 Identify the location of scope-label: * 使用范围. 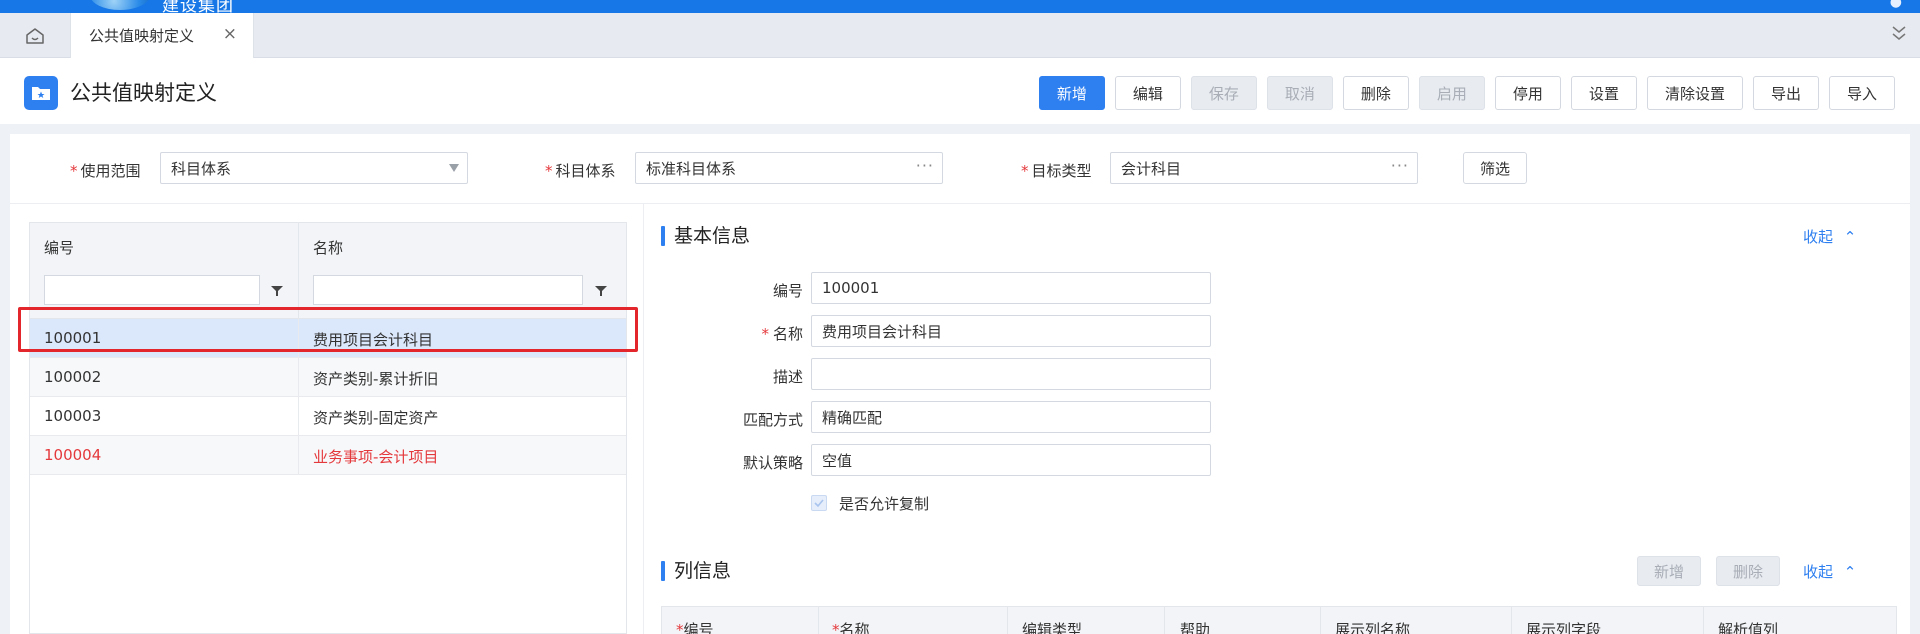
(105, 171).